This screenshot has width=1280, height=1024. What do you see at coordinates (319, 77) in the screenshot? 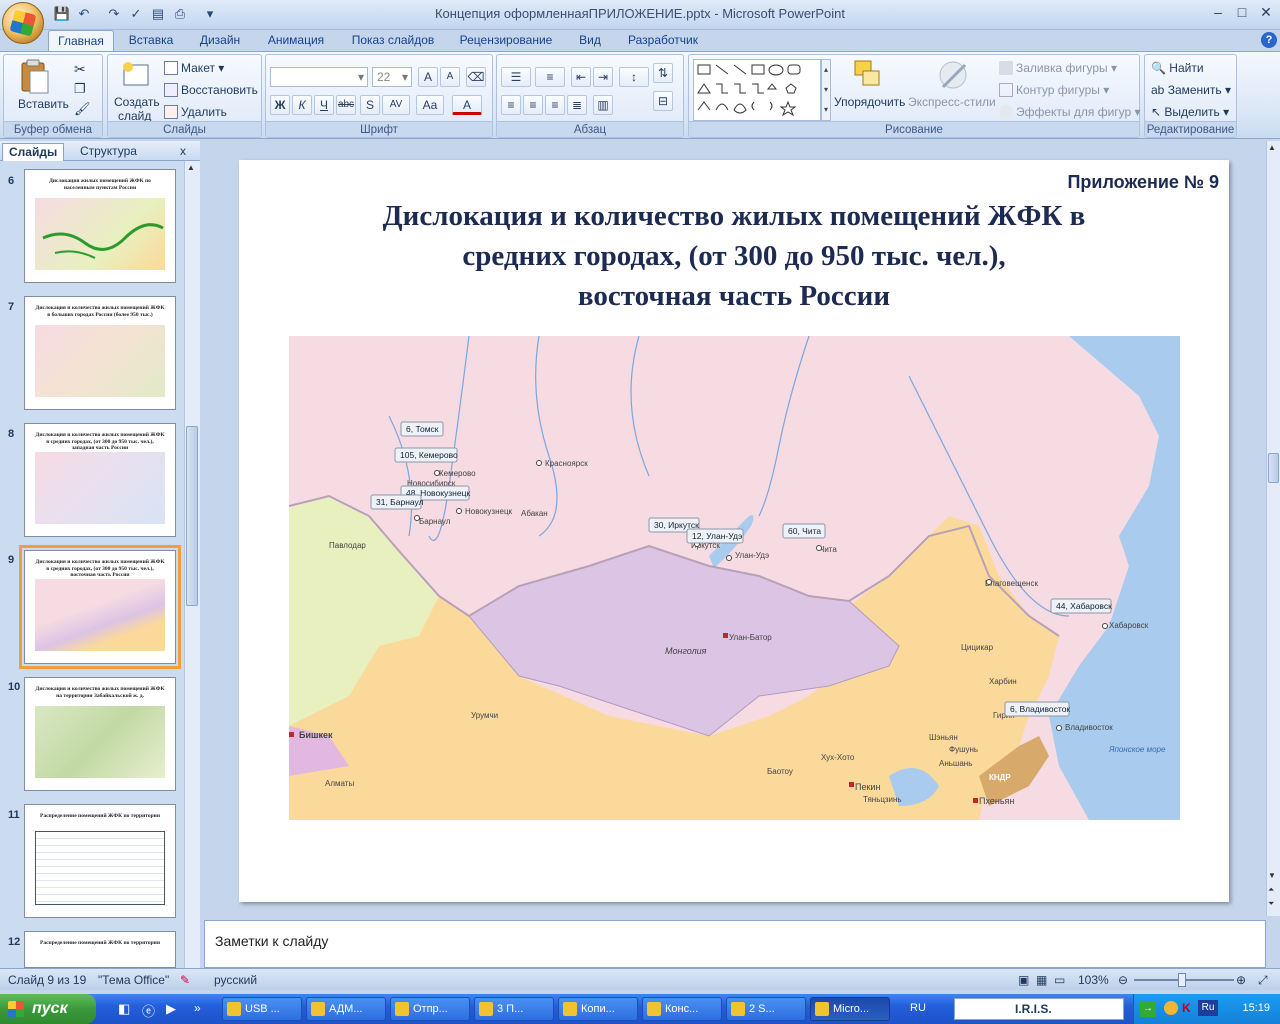
I see `font-name-box: ▾` at bounding box center [319, 77].